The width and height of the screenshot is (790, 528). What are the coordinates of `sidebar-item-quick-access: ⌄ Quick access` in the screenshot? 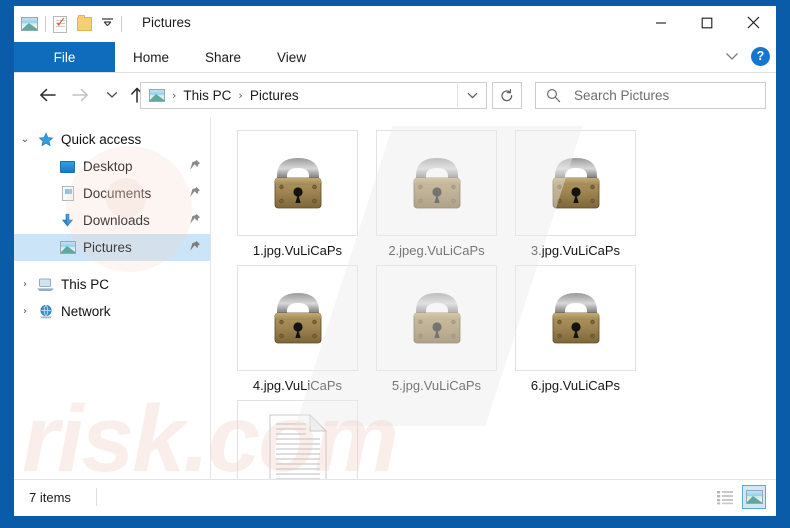 It's located at (112, 139).